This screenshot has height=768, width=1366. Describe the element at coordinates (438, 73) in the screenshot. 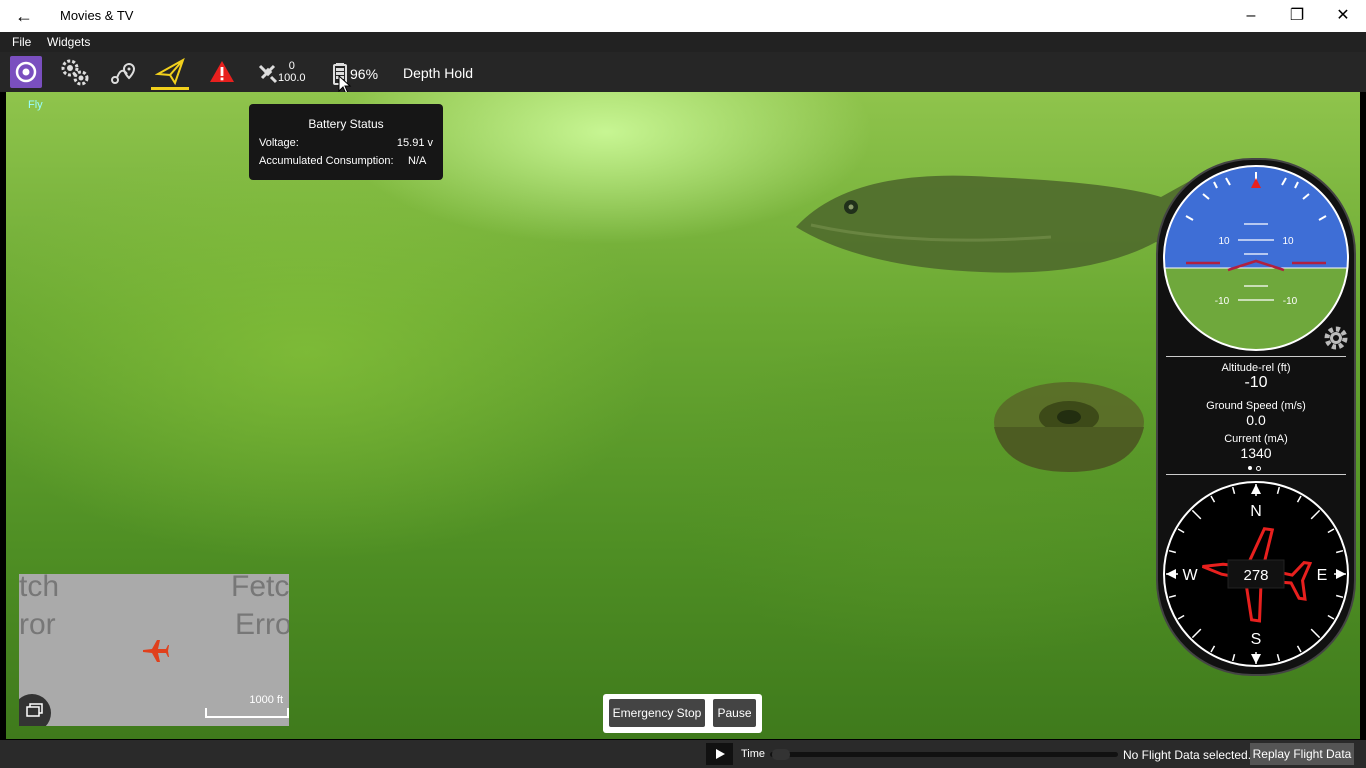

I see `flight-mode-selector: Depth Hold` at that location.